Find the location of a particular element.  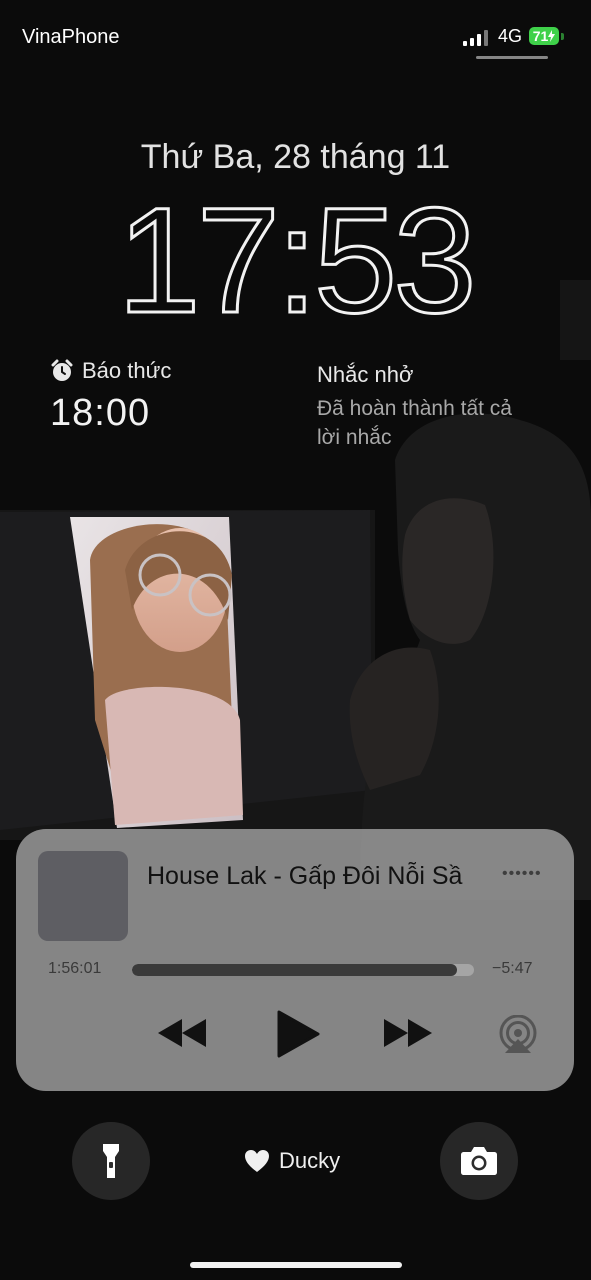

cellular-signal-icon is located at coordinates (475, 38).